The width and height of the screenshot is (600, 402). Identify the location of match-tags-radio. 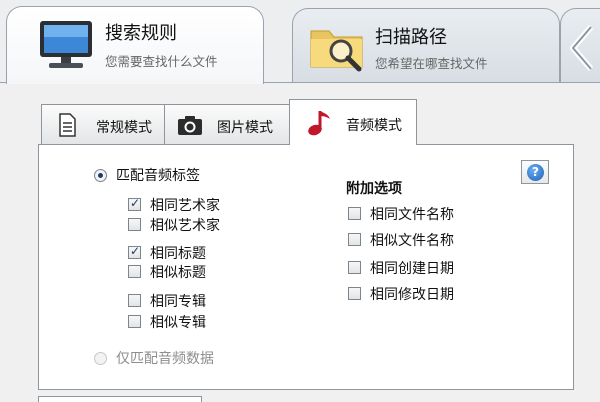
(100, 175).